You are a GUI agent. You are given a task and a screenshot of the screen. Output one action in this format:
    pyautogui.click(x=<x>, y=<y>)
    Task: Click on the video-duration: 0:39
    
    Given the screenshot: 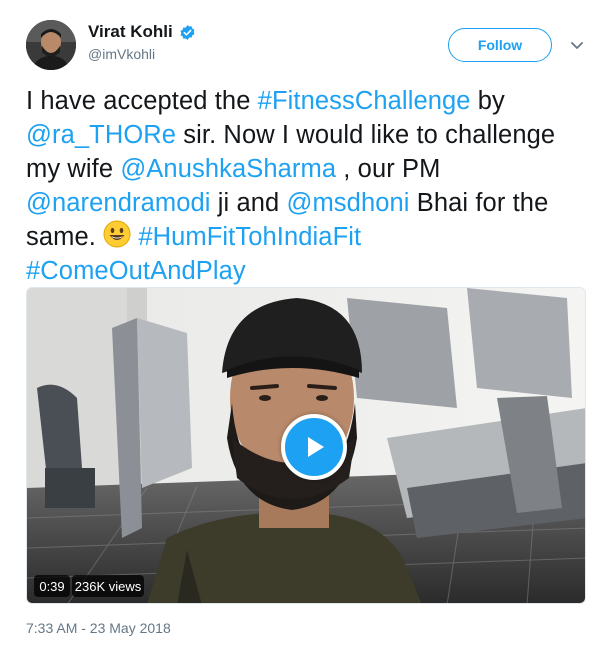 What is the action you would take?
    pyautogui.click(x=52, y=586)
    